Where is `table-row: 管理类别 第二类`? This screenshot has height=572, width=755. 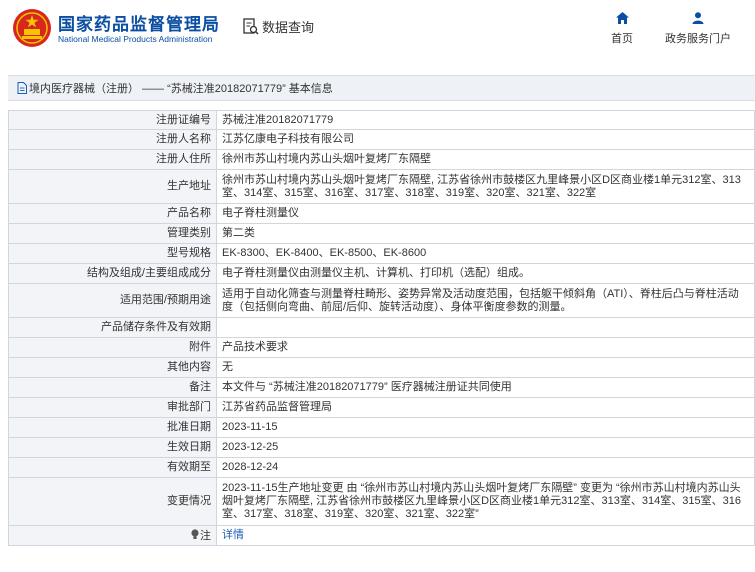
table-row: 管理类别 第二类 is located at coordinates (381, 233).